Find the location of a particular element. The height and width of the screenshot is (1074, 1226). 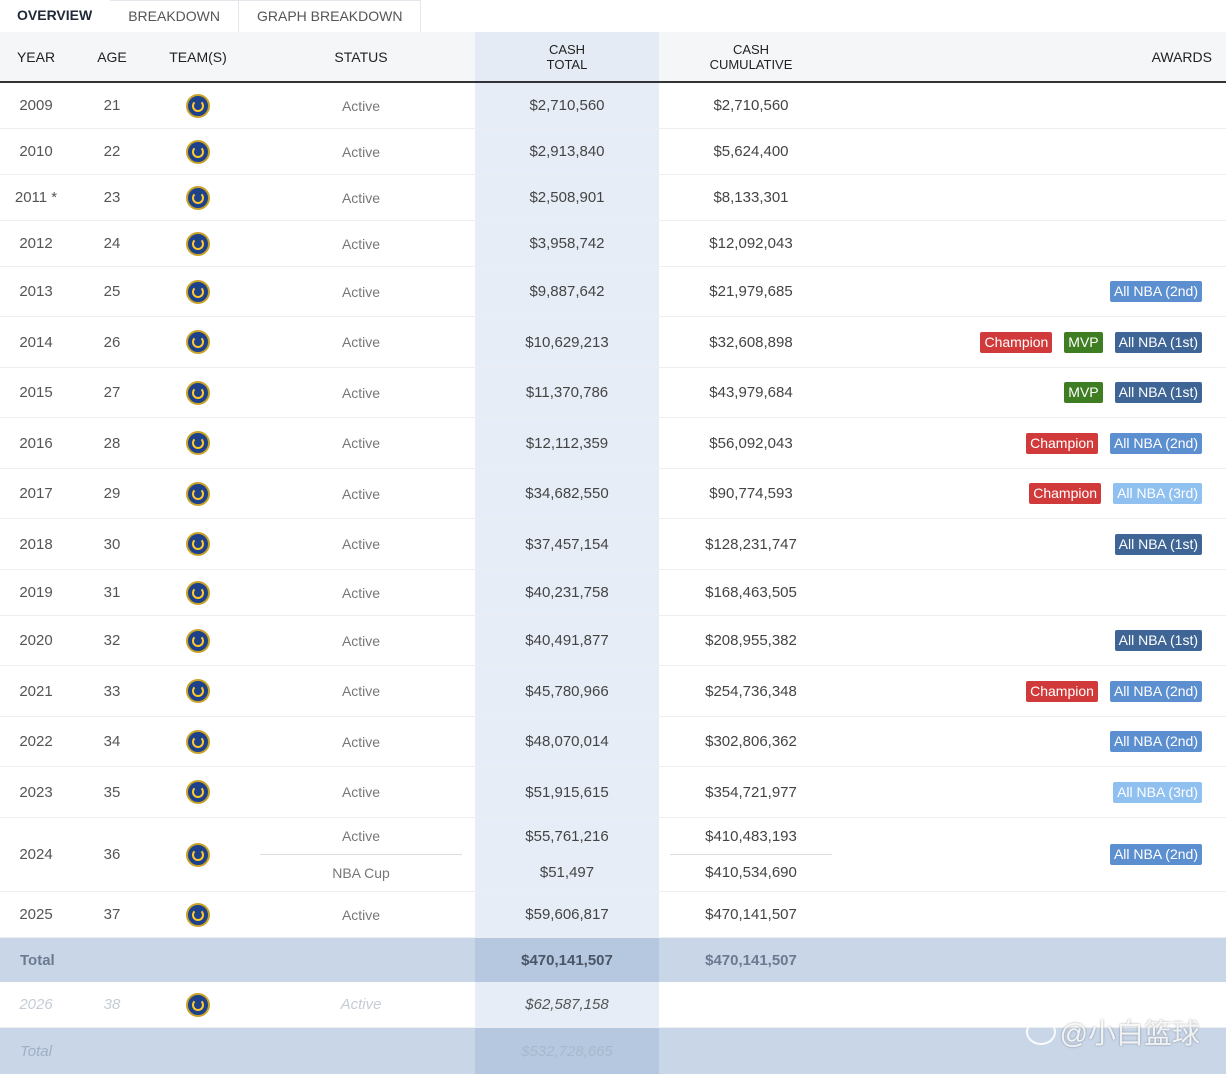

row-year: 2012 is located at coordinates (36, 243).